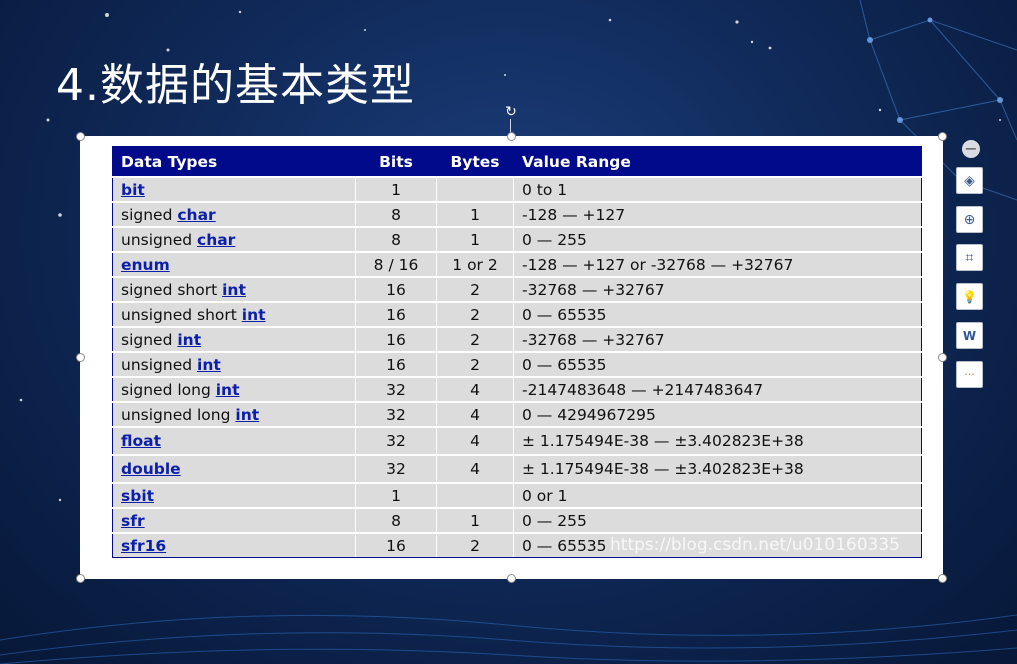 Image resolution: width=1017 pixels, height=664 pixels. What do you see at coordinates (234, 339) in the screenshot?
I see `type-cell: signed int` at bounding box center [234, 339].